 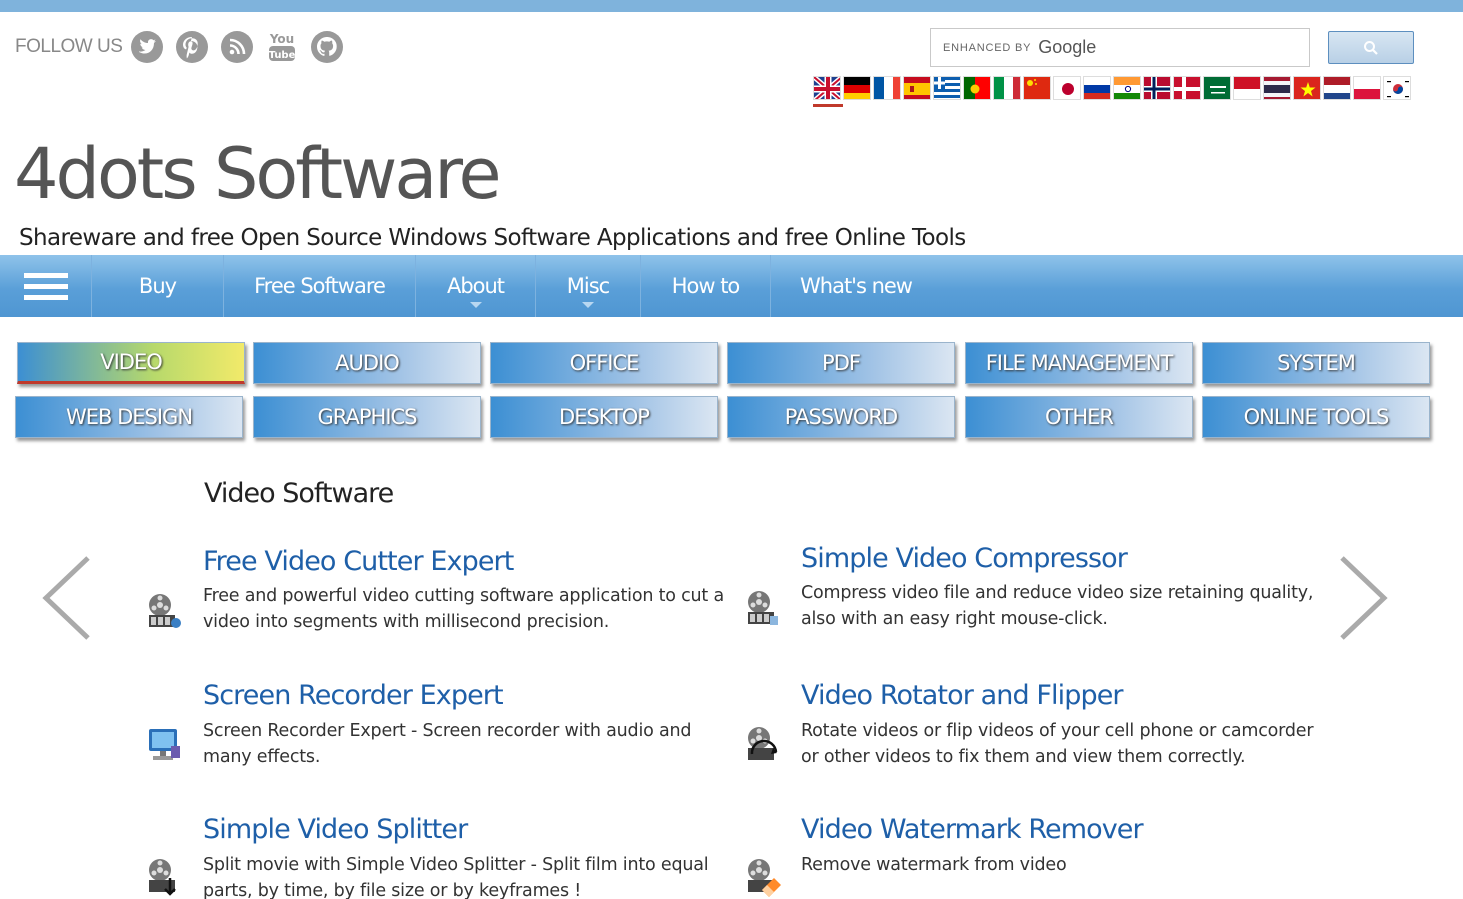 I want to click on category-online-tools: ONLINE TOOLS, so click(x=1316, y=417).